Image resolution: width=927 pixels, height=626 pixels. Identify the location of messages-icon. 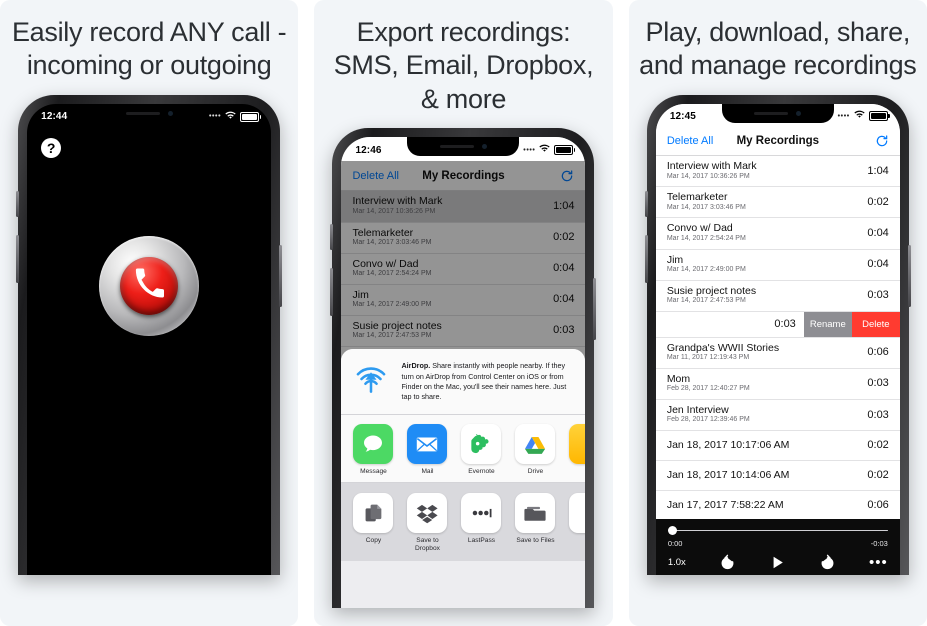
(373, 444).